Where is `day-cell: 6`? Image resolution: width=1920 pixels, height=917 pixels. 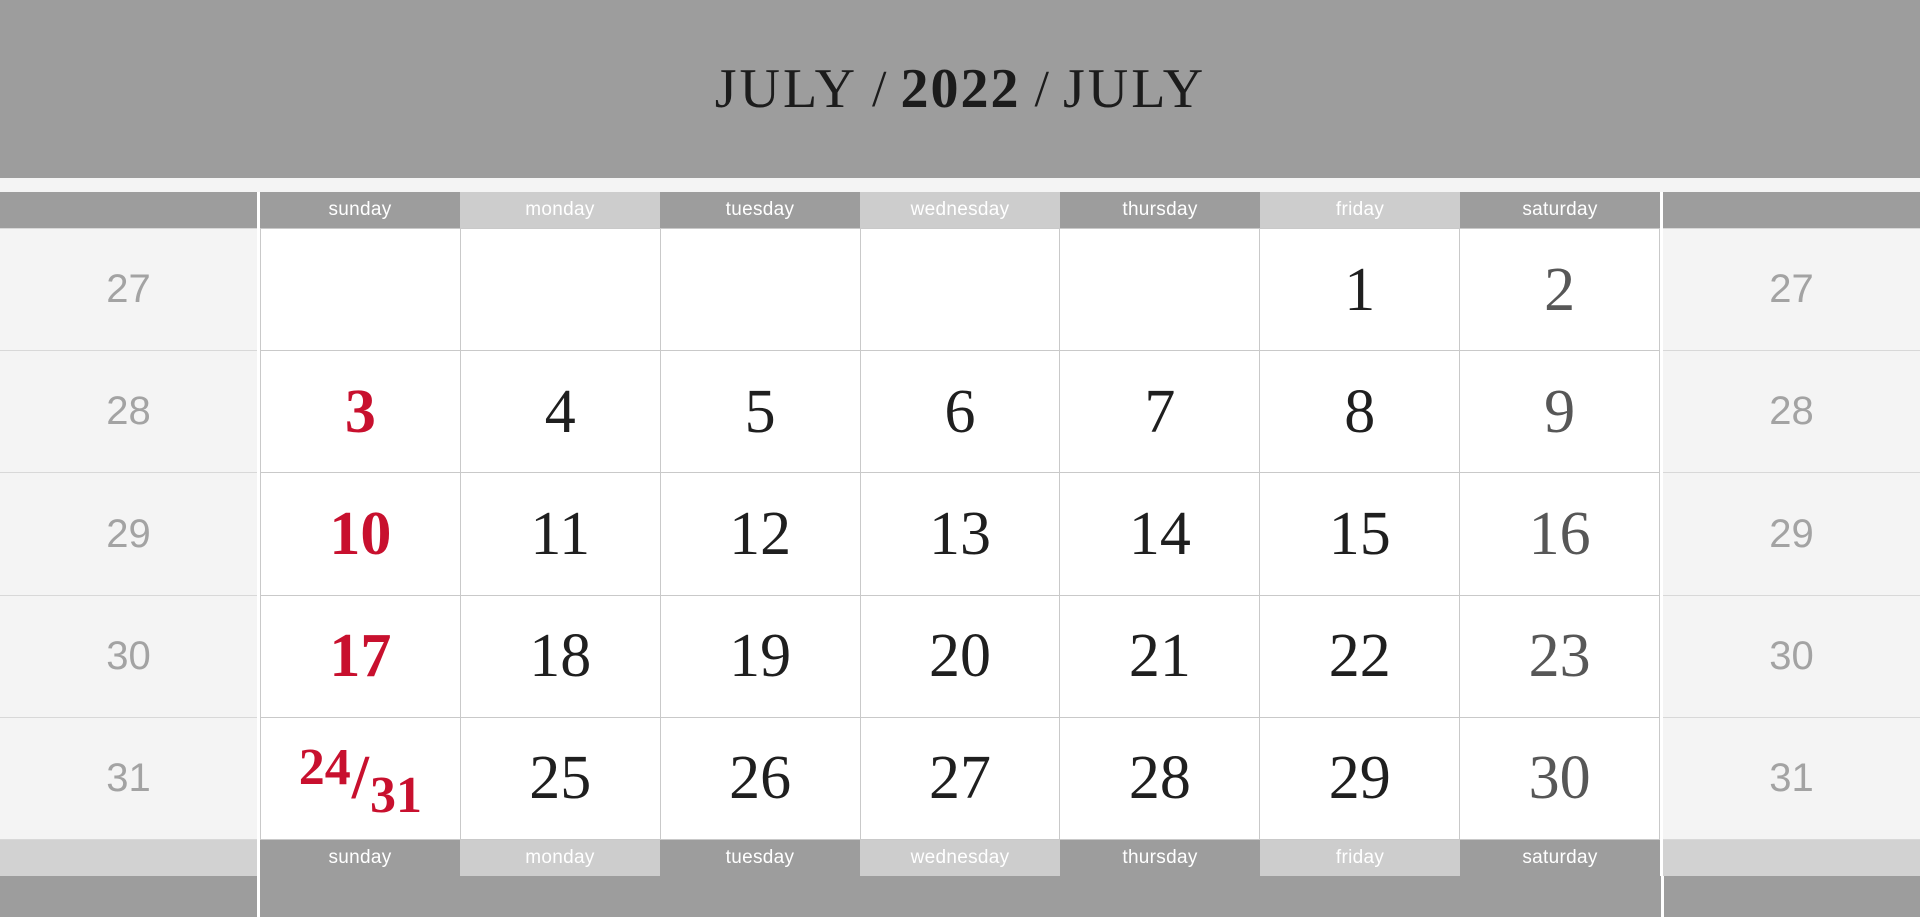 day-cell: 6 is located at coordinates (960, 412).